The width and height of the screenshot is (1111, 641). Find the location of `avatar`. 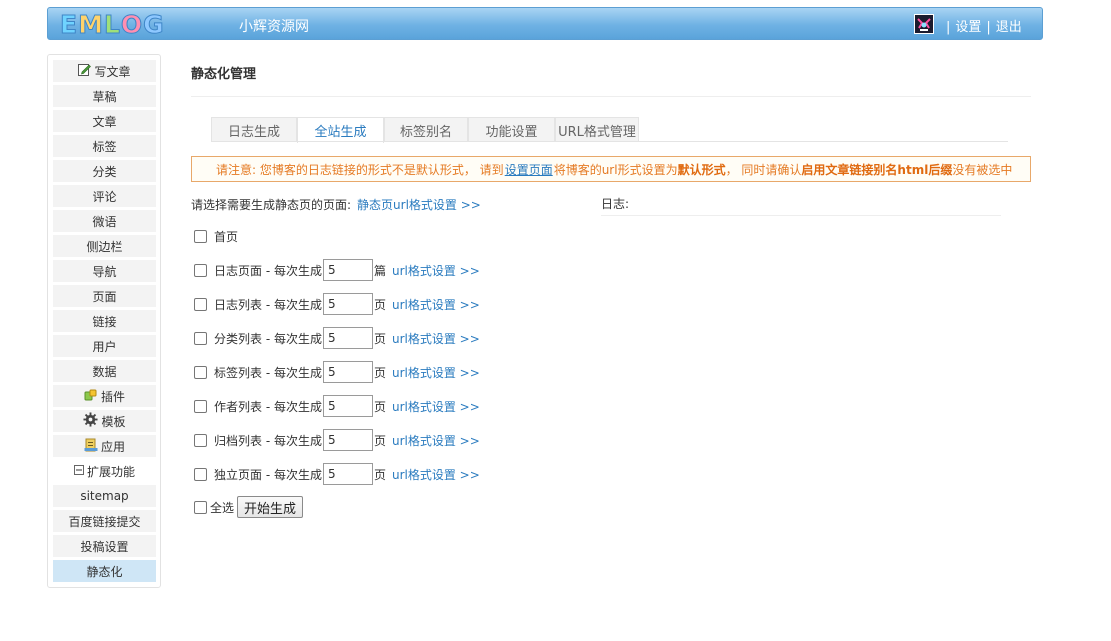

avatar is located at coordinates (924, 24).